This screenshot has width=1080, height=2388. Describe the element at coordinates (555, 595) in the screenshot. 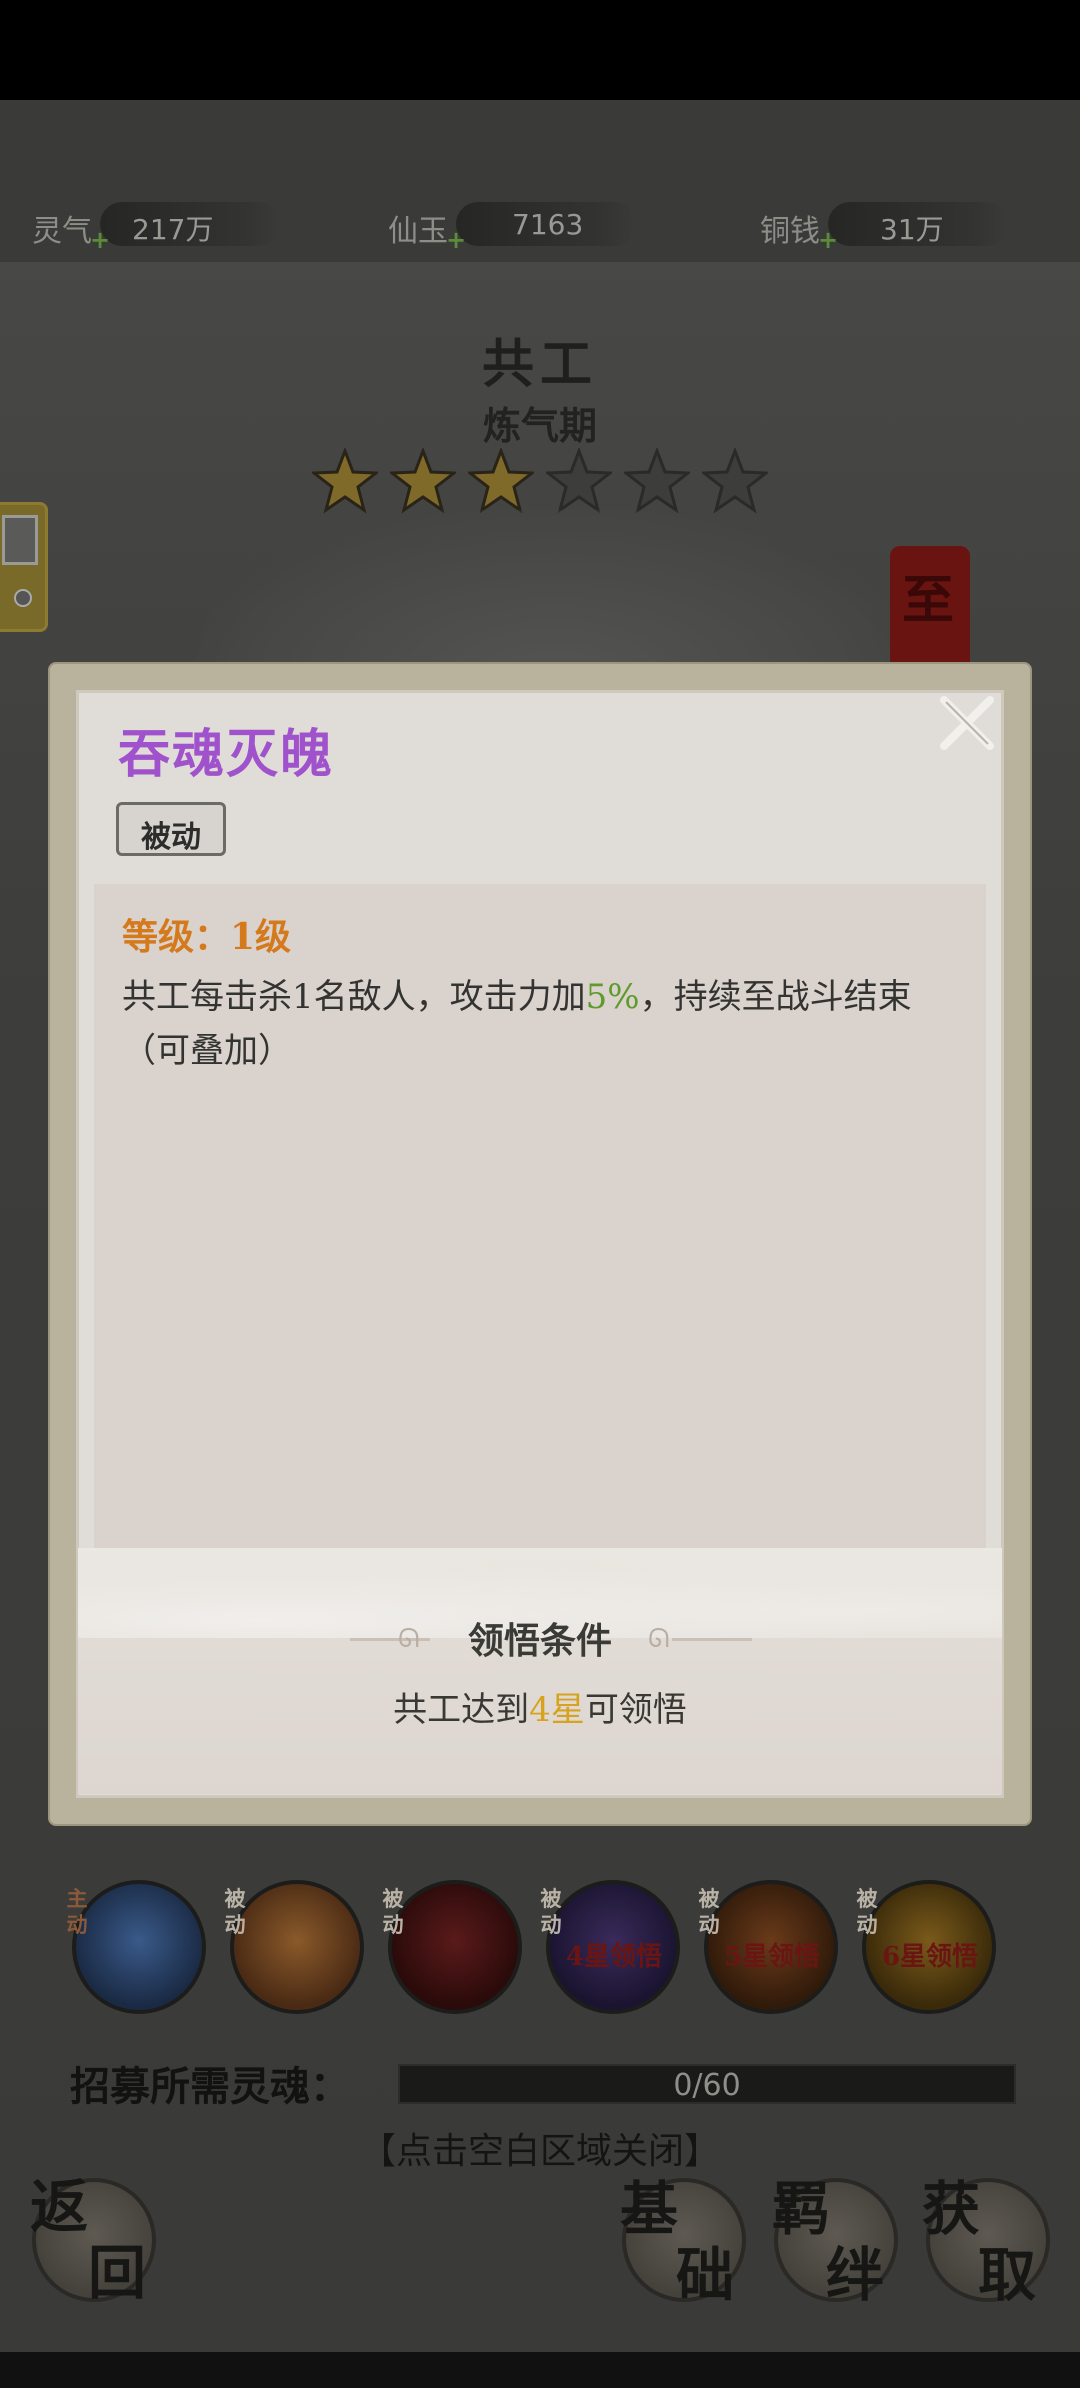

I see `hero-portrait-decoration` at that location.